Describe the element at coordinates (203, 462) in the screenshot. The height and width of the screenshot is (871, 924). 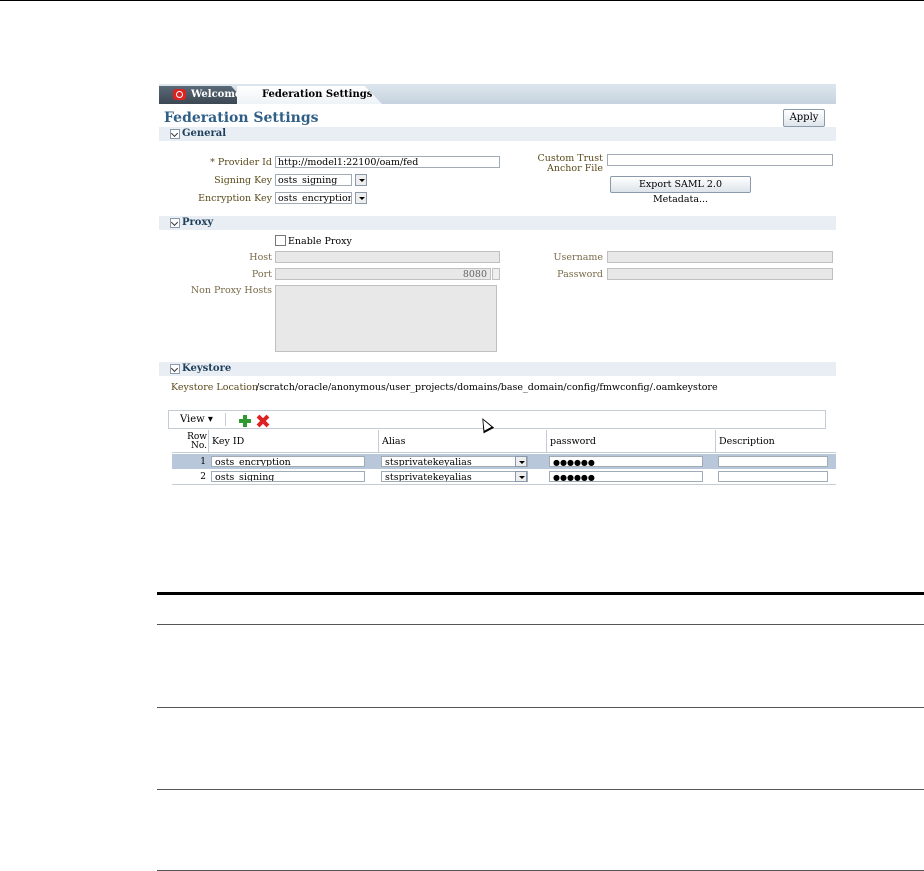
I see `row-number: 1` at that location.